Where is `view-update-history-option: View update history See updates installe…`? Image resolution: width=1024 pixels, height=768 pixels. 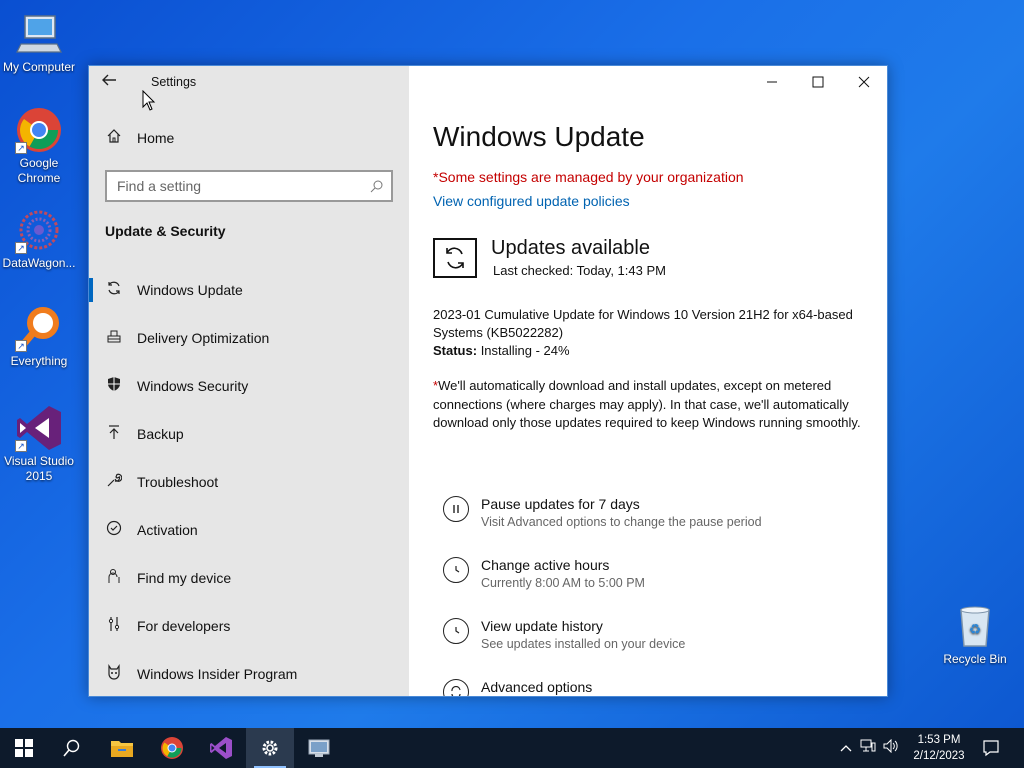 view-update-history-option: View update history See updates installe… is located at coordinates (653, 643).